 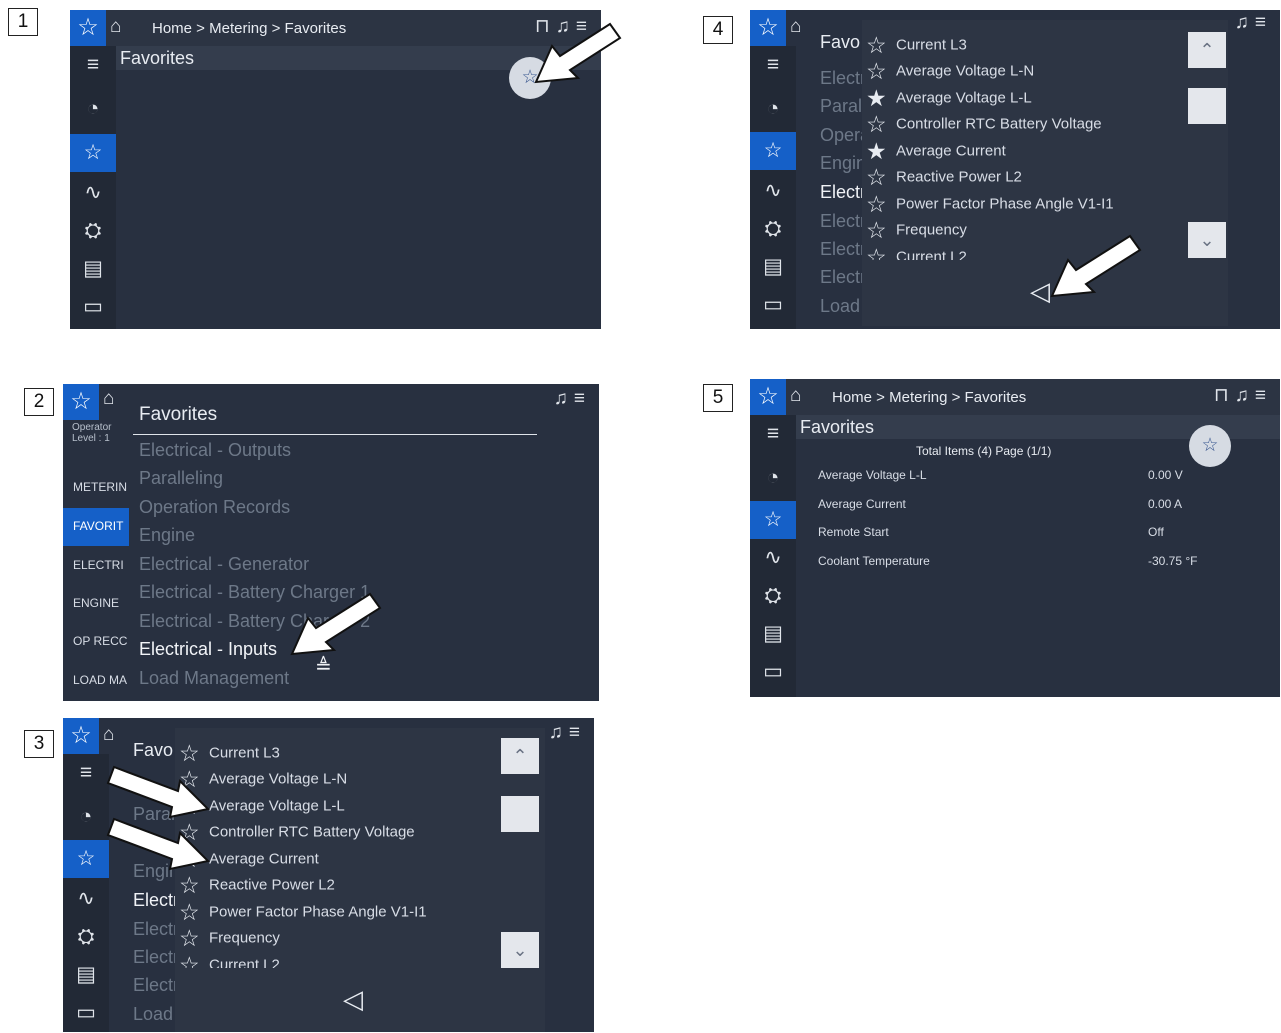 I want to click on param-item: ☆ Controller RTC Battery Voltage, so click(x=984, y=124).